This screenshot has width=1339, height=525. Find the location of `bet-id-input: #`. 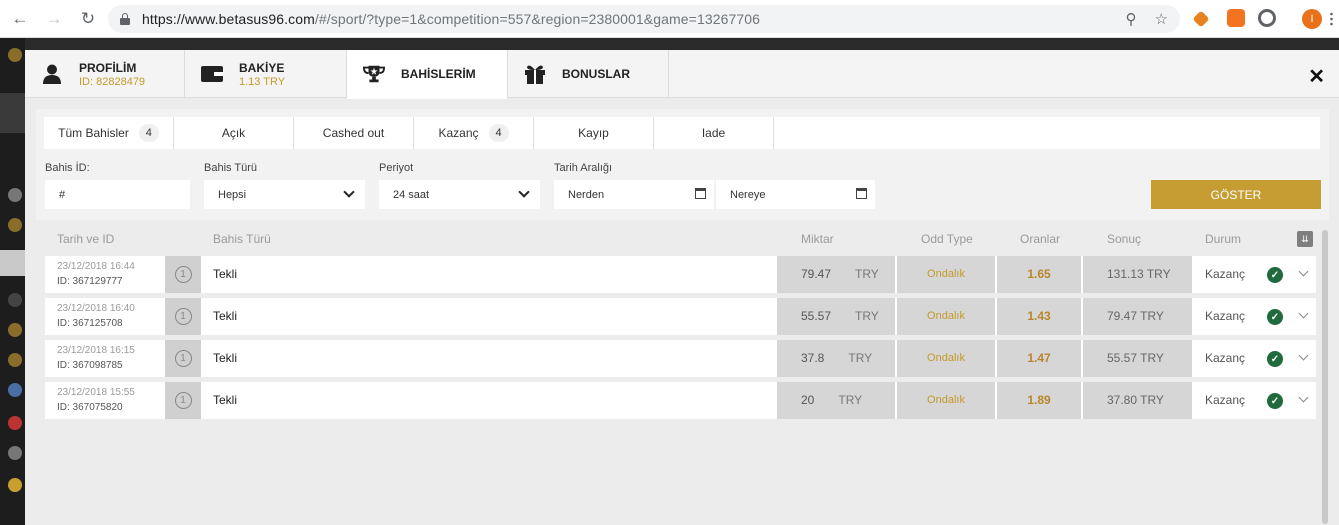

bet-id-input: # is located at coordinates (117, 194).